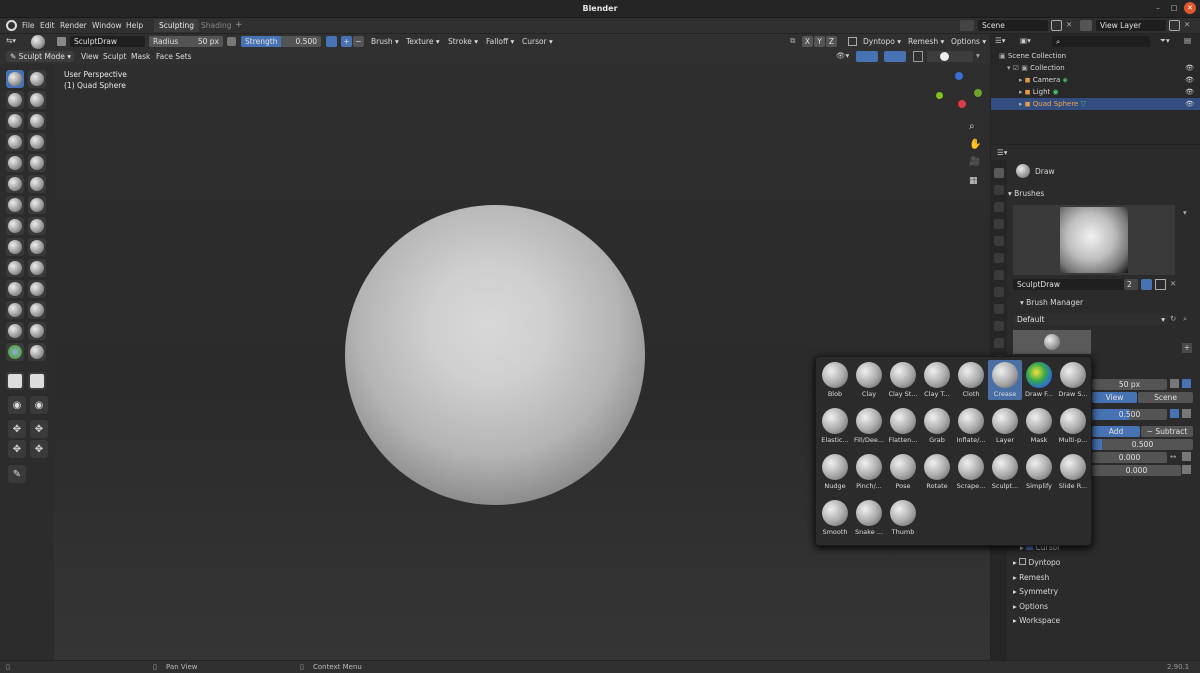  Describe the element at coordinates (971, 380) in the screenshot. I see `brush-item-cloth: Cloth` at that location.